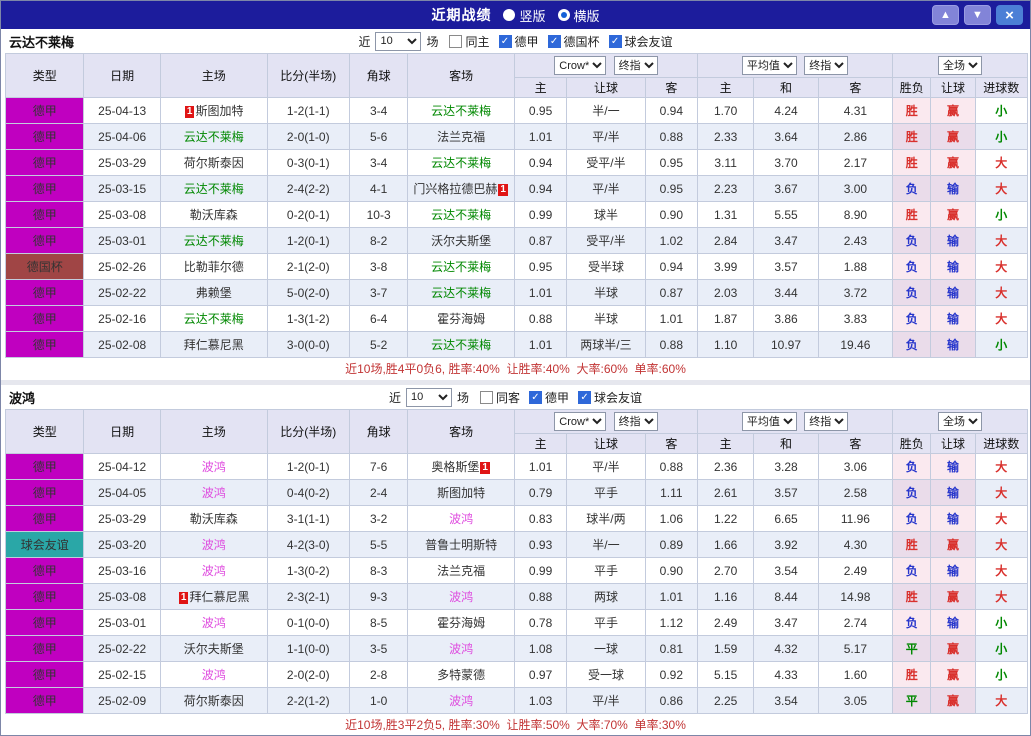  I want to click on euro-home-odds-cell: 2.84, so click(725, 240).